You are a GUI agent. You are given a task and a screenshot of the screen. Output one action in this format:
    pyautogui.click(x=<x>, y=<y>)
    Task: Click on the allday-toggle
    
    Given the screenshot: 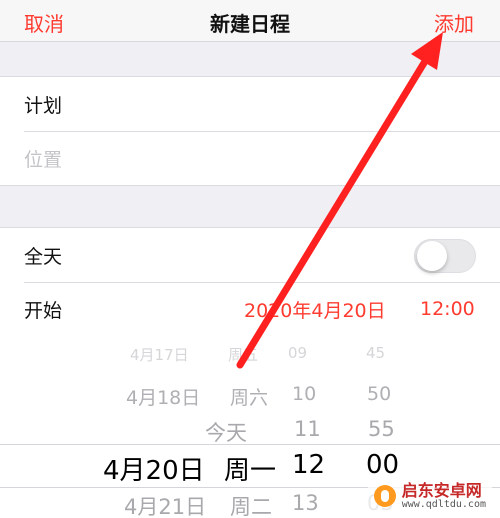 What is the action you would take?
    pyautogui.click(x=445, y=256)
    